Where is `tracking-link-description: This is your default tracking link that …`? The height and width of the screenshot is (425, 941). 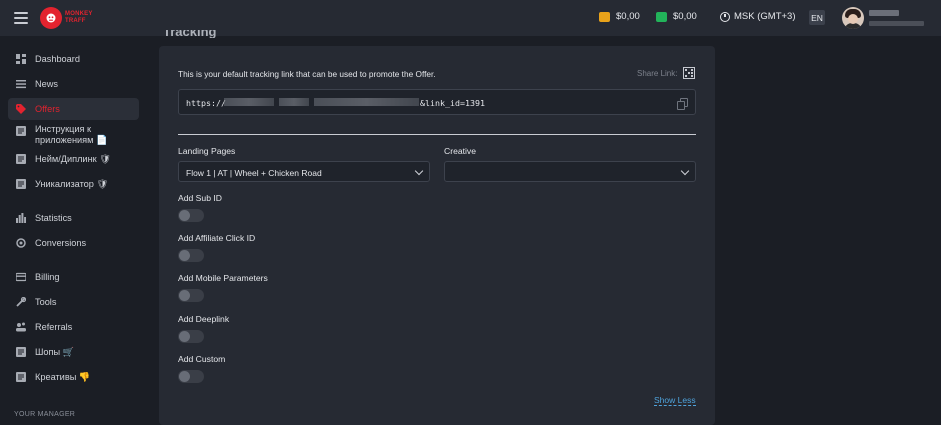 tracking-link-description: This is your default tracking link that … is located at coordinates (307, 74).